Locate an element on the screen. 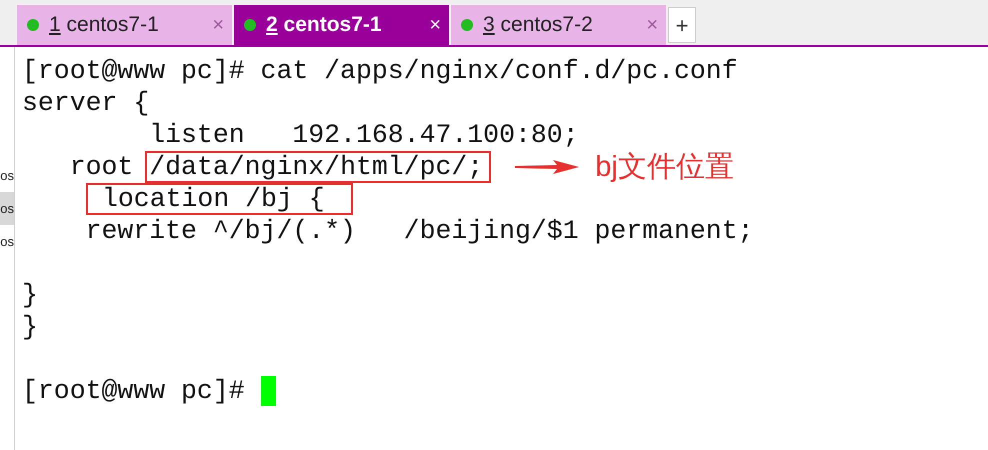 Image resolution: width=988 pixels, height=450 pixels. annotation-text: bj文件位置 is located at coordinates (664, 167).